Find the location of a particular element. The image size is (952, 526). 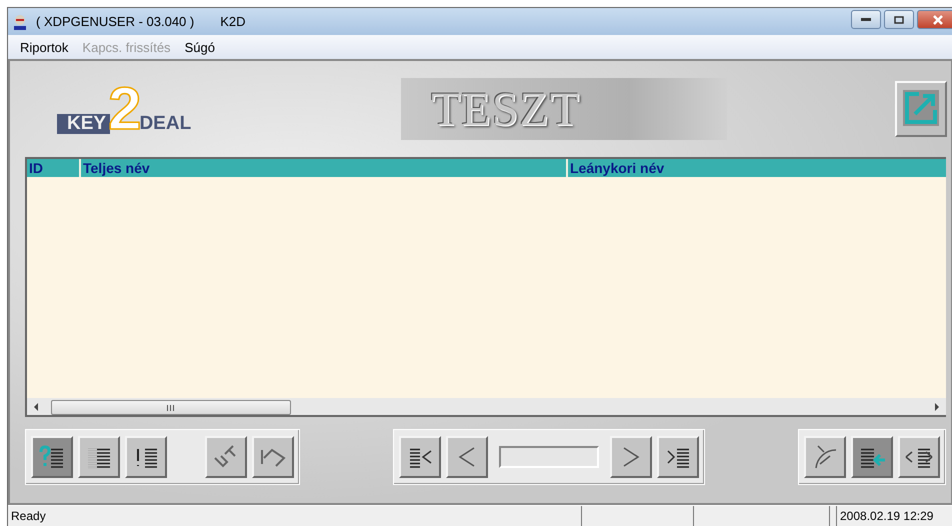

exit-icon is located at coordinates (921, 108).